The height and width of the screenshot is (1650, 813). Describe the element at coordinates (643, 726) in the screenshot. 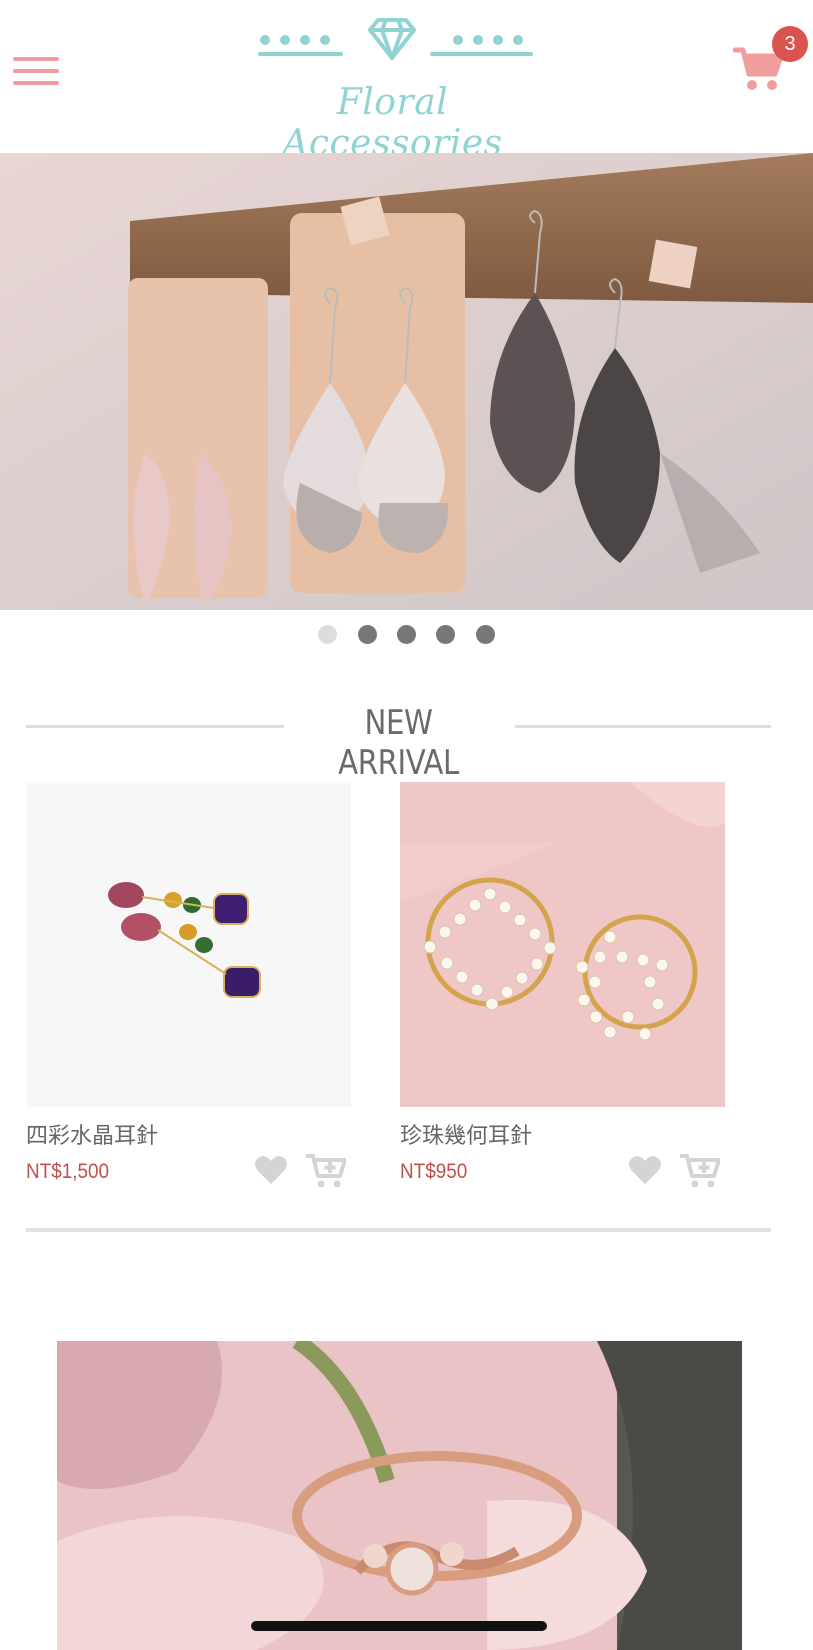

I see `title-divider-right` at that location.